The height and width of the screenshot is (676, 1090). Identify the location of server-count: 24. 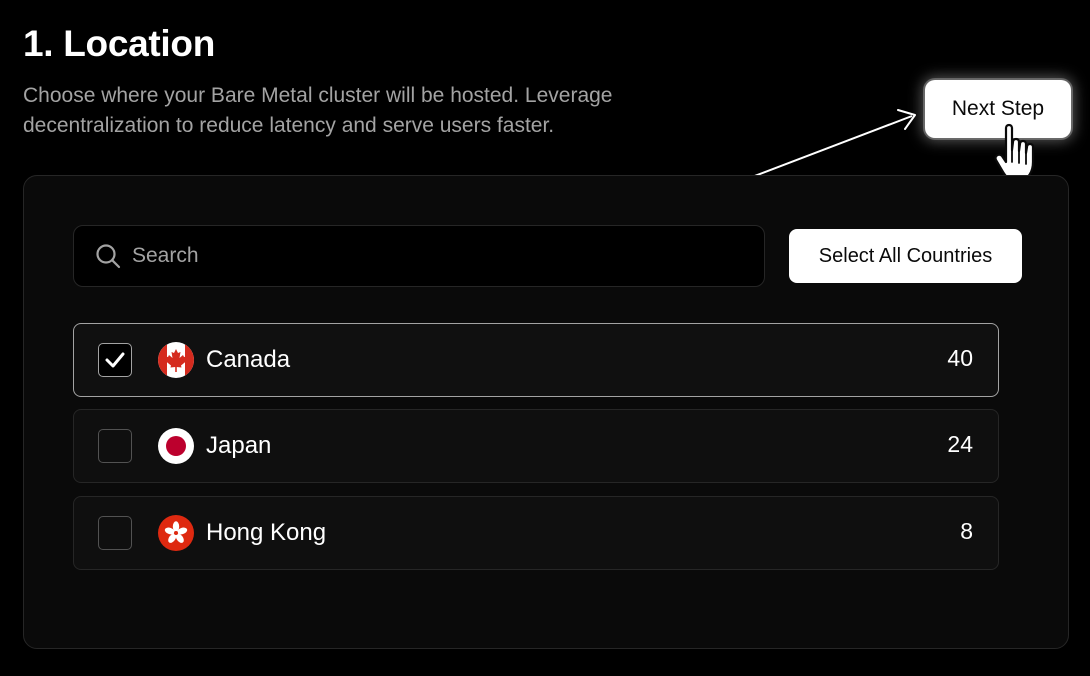
(960, 444).